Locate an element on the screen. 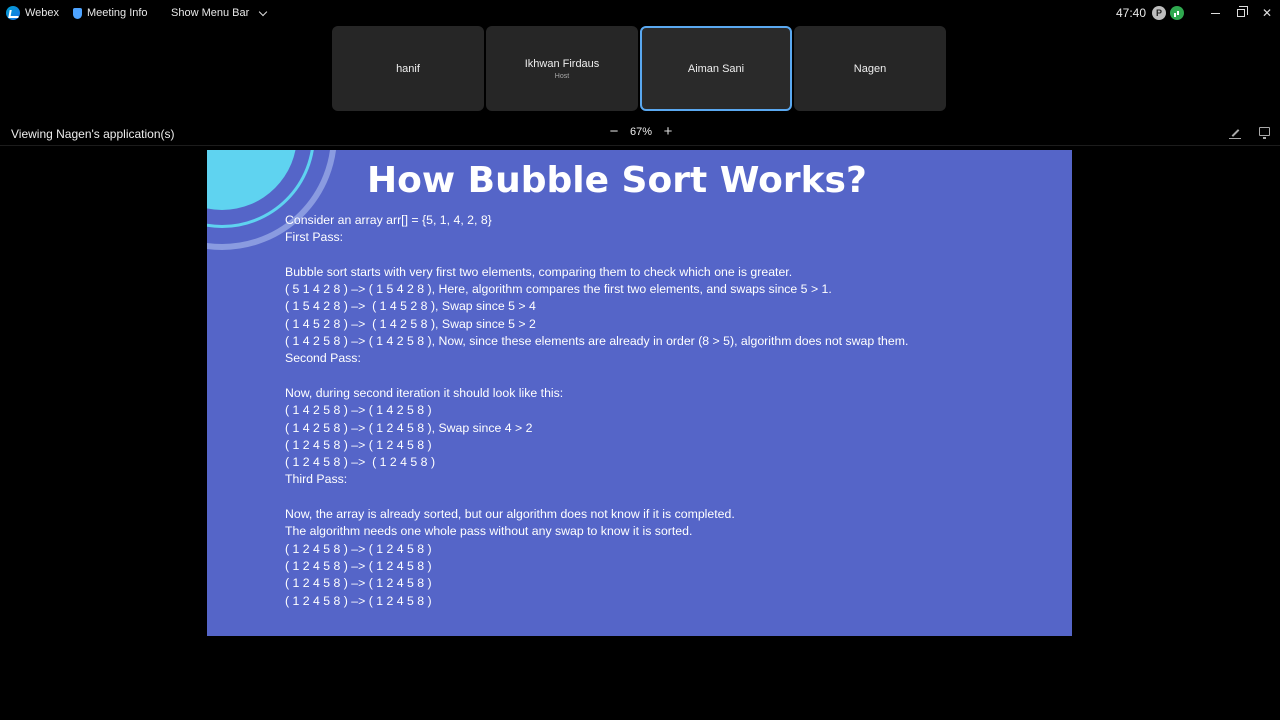  slide-text-line: First Pass: is located at coordinates (314, 237).